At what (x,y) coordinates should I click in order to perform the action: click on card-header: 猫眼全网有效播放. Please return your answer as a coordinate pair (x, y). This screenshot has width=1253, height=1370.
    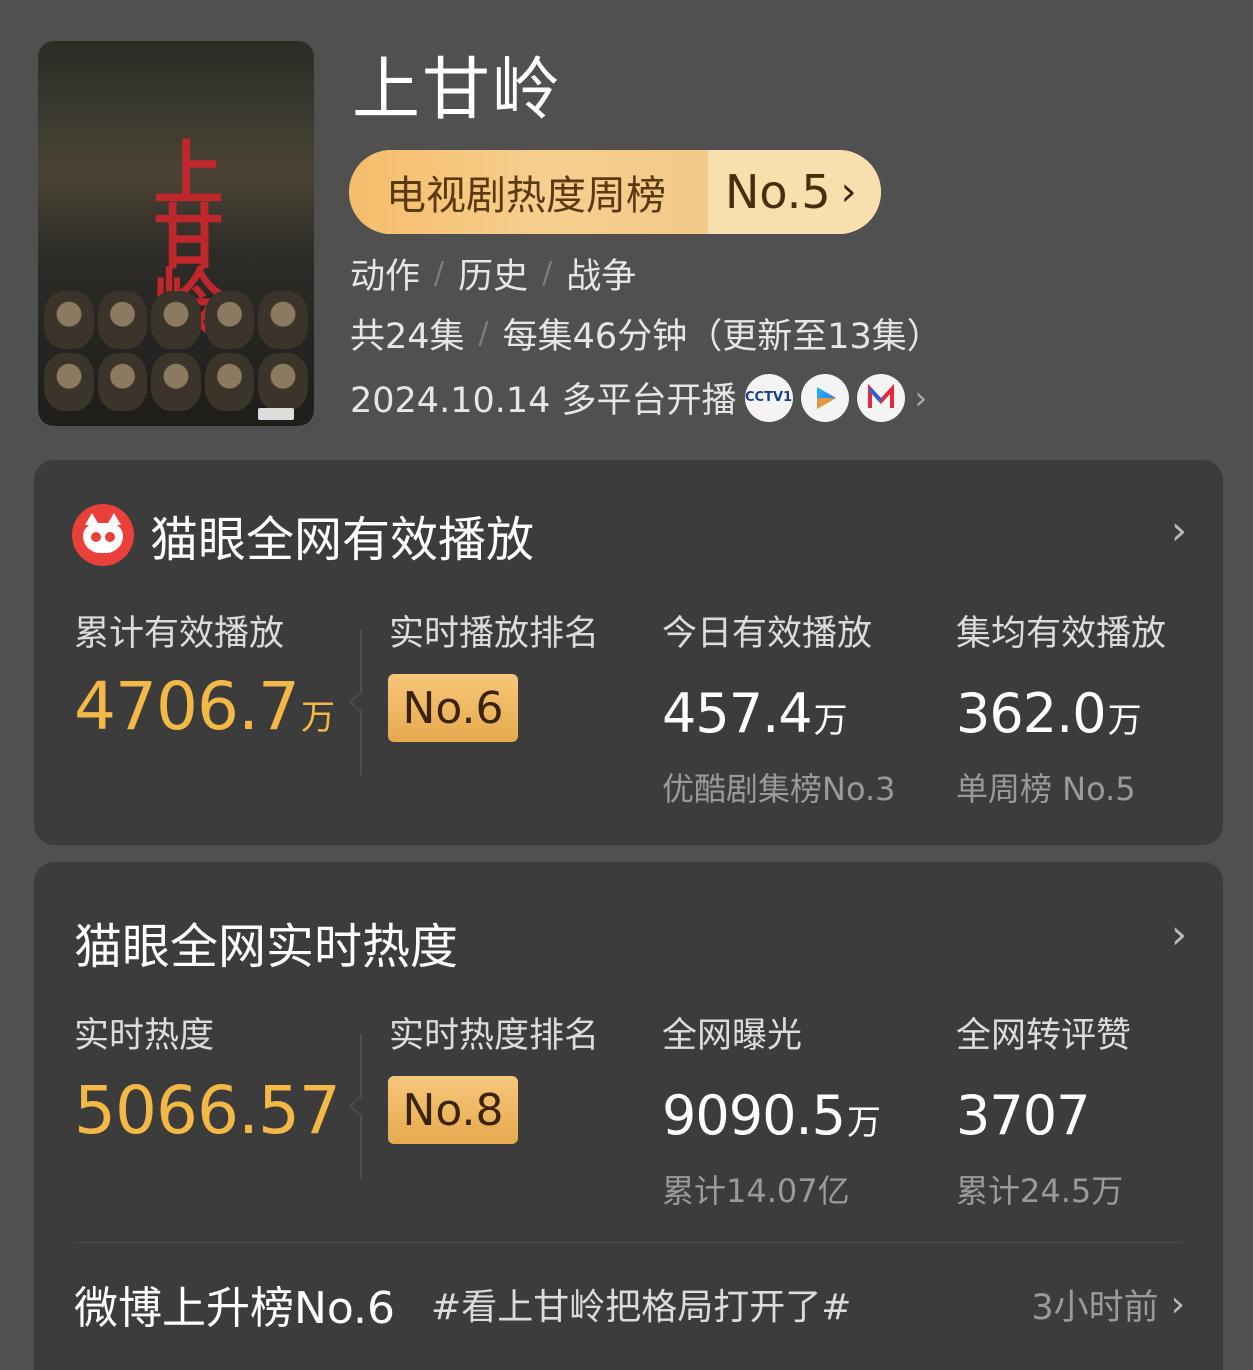
    Looking at the image, I should click on (303, 535).